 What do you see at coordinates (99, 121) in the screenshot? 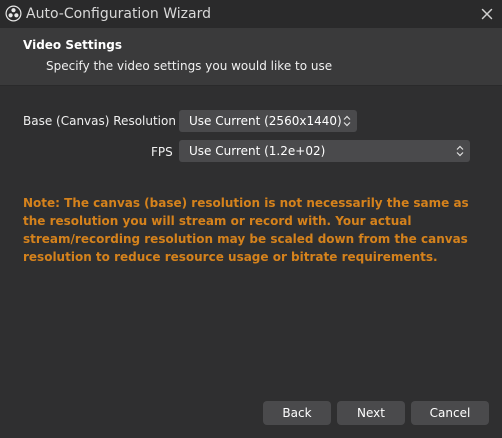
I see `resolution-label: Base (Canvas) Resolution` at bounding box center [99, 121].